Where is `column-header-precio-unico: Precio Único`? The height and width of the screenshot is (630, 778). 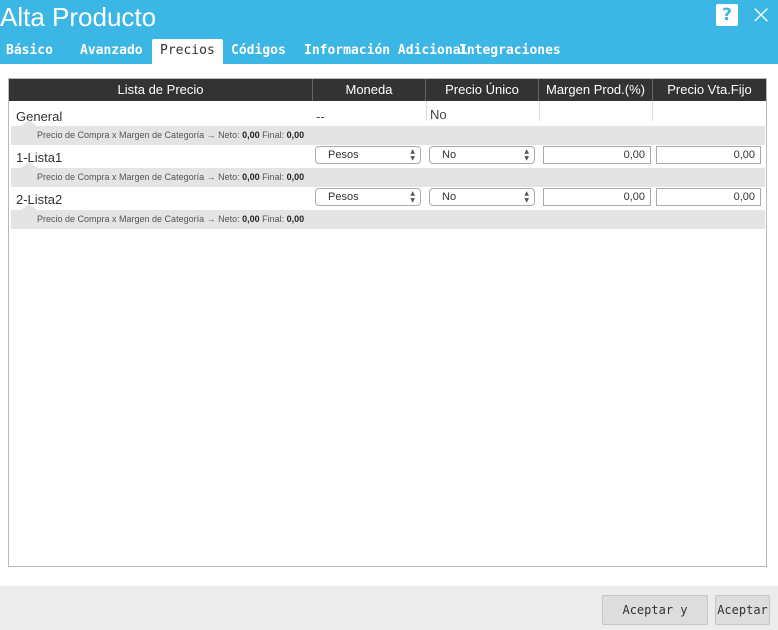
column-header-precio-unico: Precio Único is located at coordinates (482, 90).